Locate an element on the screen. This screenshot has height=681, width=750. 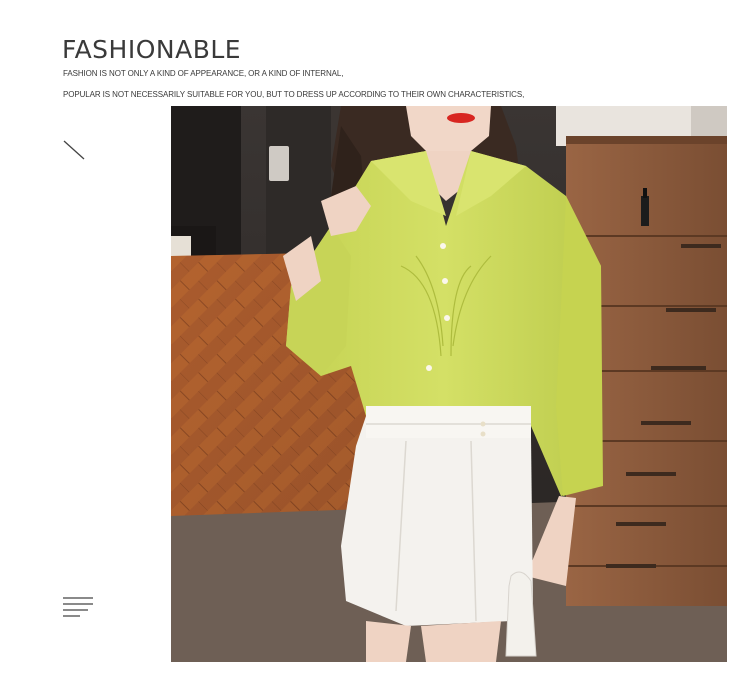
diagonal-line-icon is located at coordinates (74, 150).